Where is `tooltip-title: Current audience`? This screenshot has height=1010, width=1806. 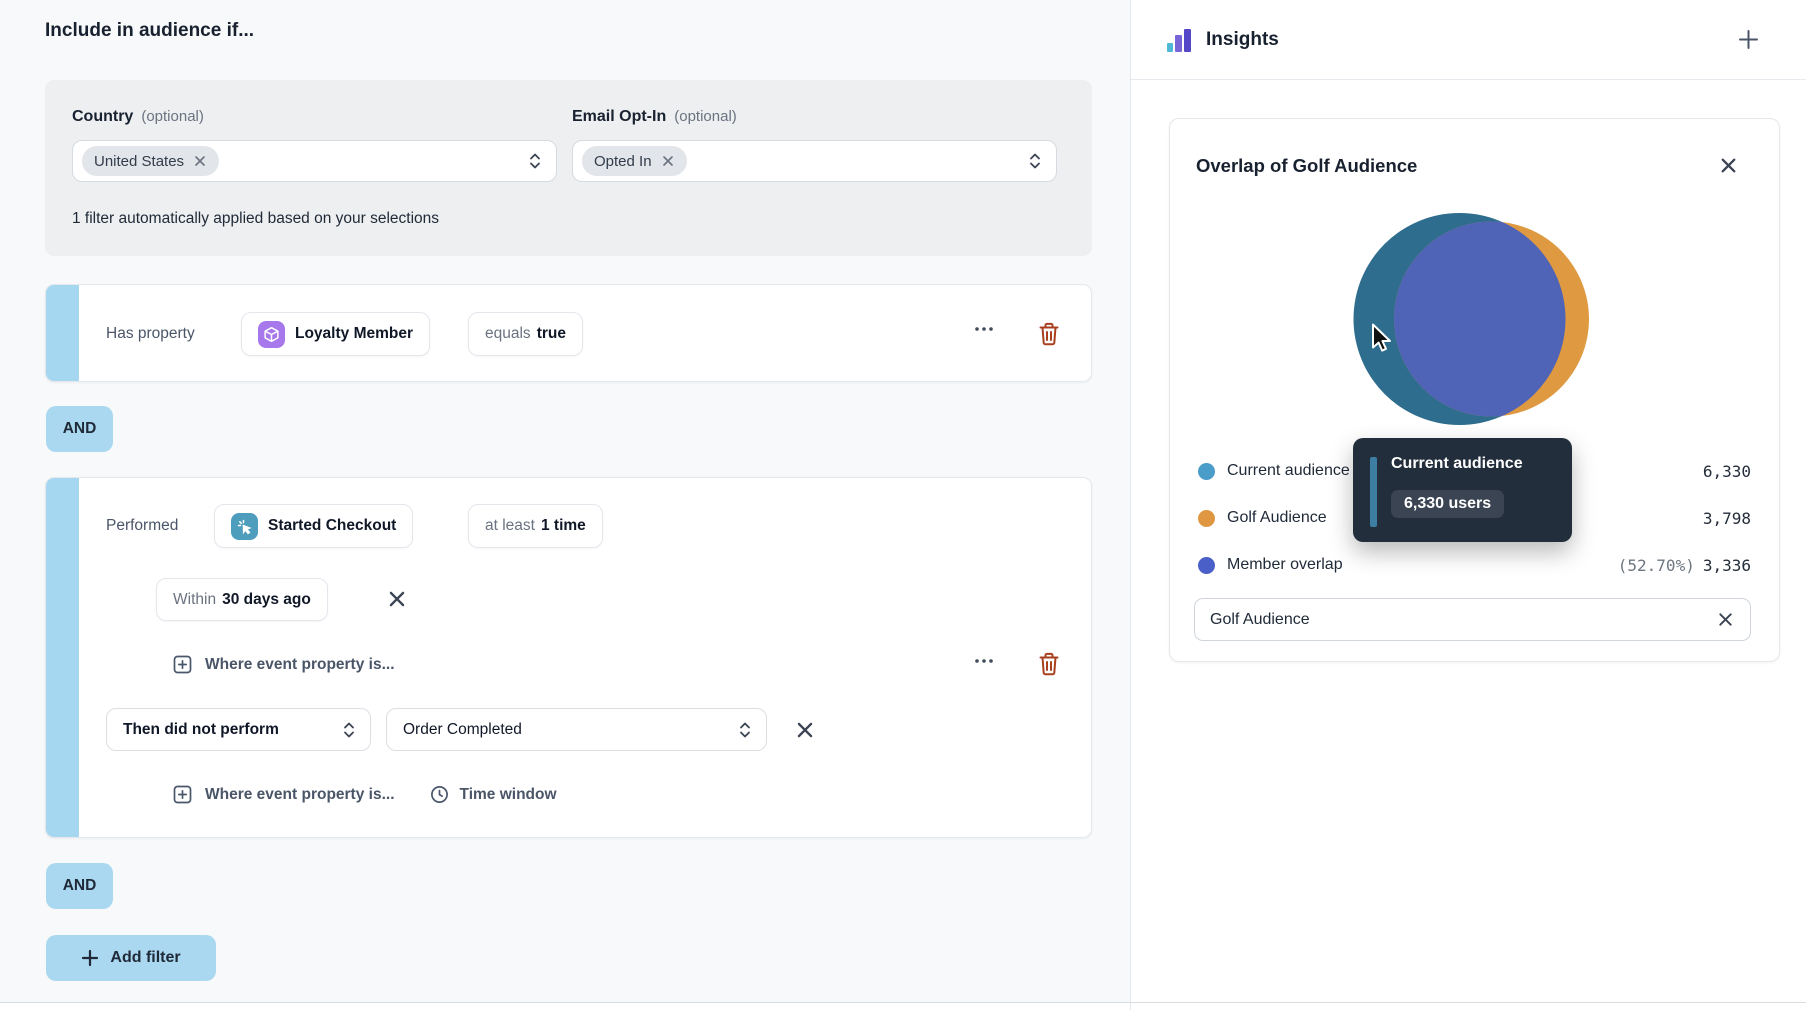 tooltip-title: Current audience is located at coordinates (1457, 463).